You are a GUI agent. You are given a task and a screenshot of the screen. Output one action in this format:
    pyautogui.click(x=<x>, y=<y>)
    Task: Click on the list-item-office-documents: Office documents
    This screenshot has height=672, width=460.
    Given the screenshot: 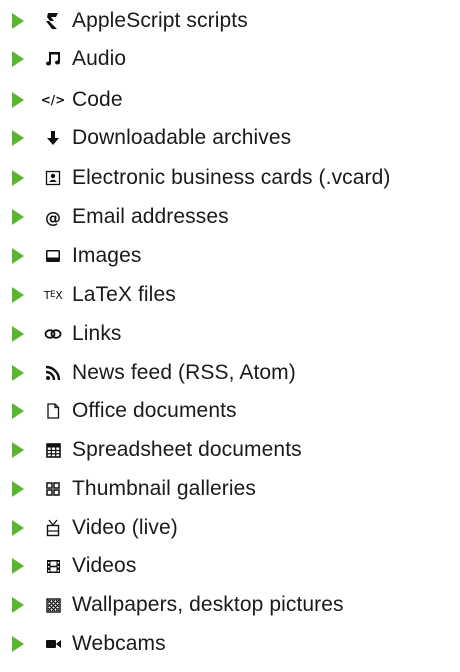 What is the action you would take?
    pyautogui.click(x=230, y=411)
    